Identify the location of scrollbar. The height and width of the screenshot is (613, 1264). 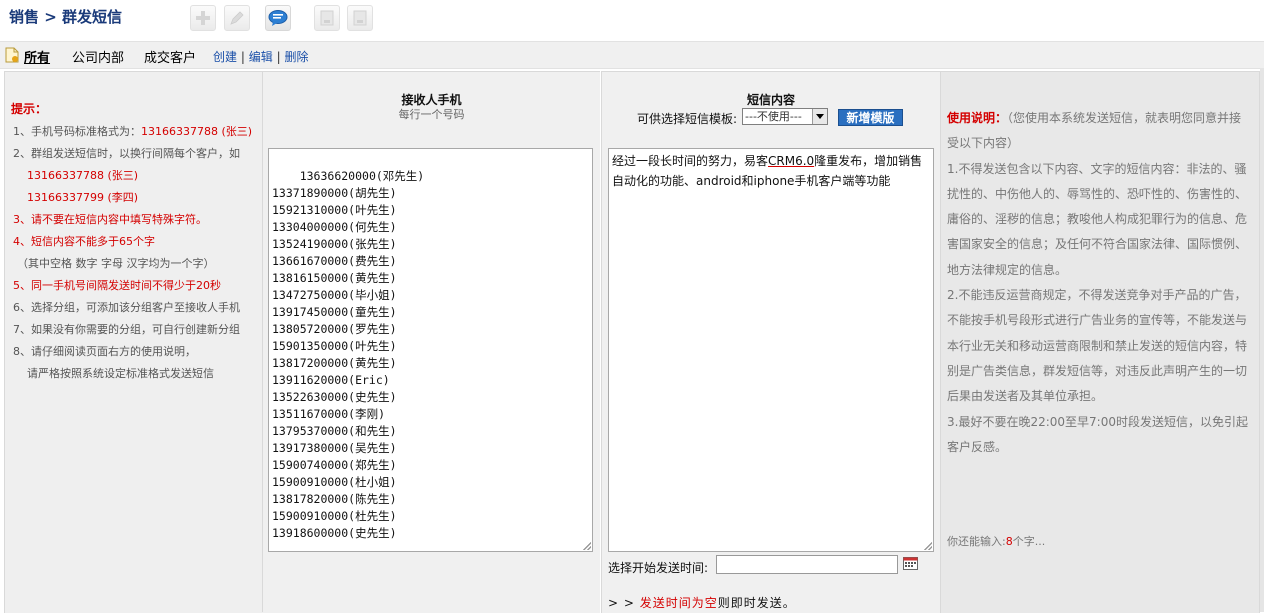
(1262, 340).